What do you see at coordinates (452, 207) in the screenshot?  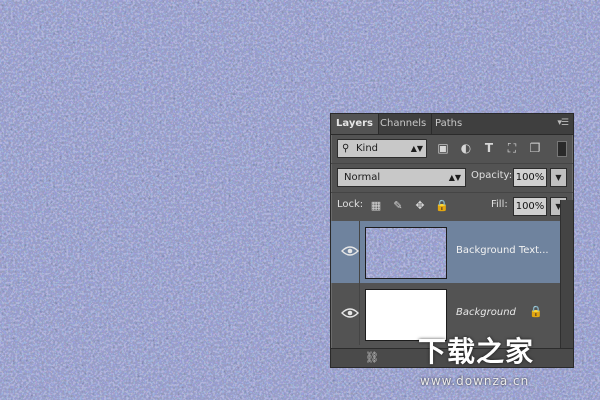 I see `lock-row: Lock: ▦ ✎ ✥ 🔒 Fill: 100% ▼` at bounding box center [452, 207].